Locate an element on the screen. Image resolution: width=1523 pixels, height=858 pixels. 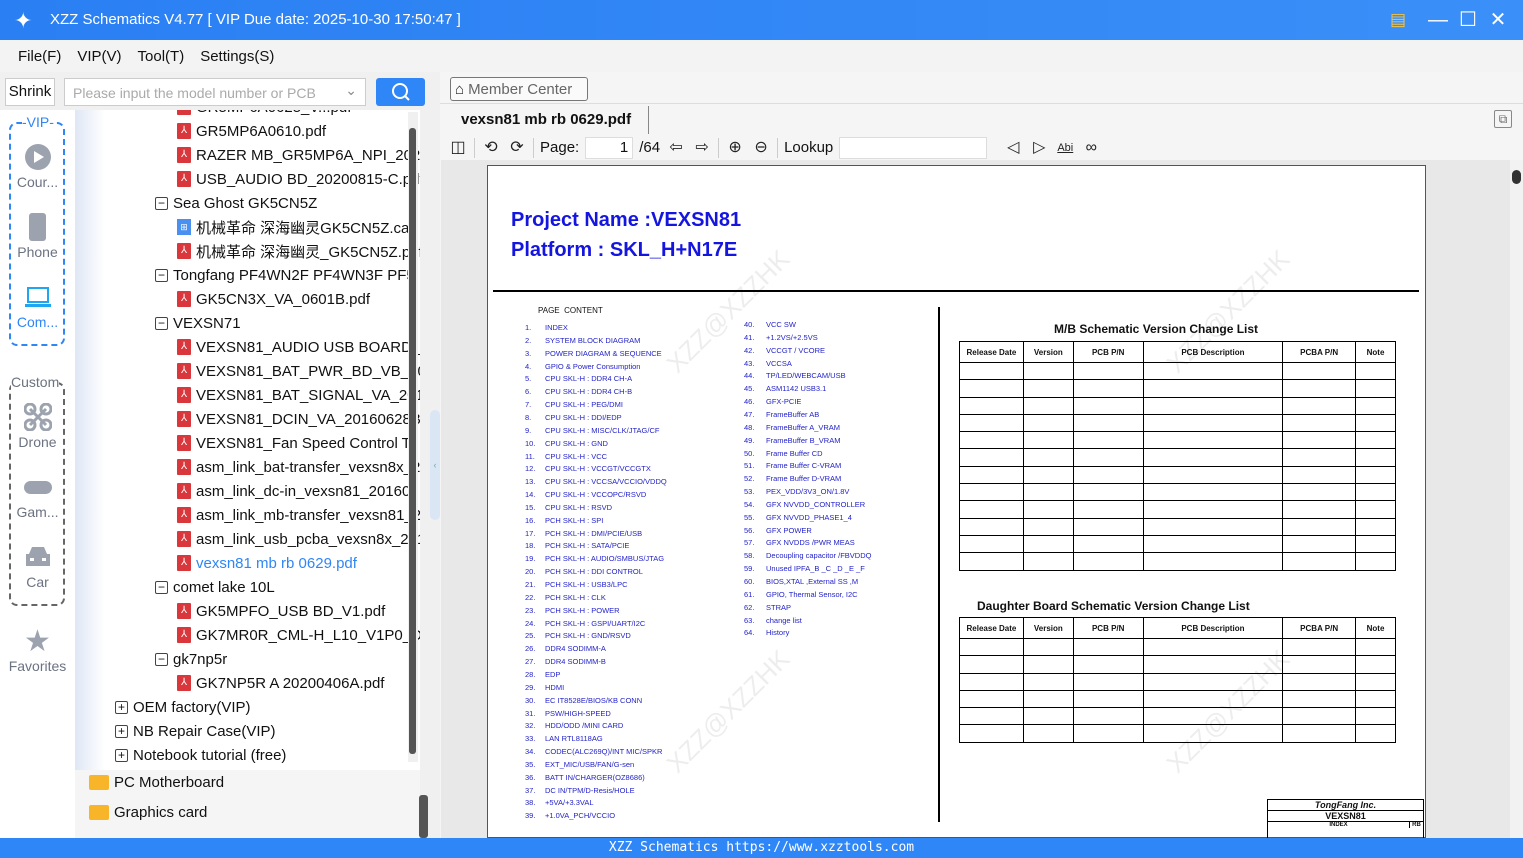
two-page-icon: ◫ is located at coordinates (458, 148).